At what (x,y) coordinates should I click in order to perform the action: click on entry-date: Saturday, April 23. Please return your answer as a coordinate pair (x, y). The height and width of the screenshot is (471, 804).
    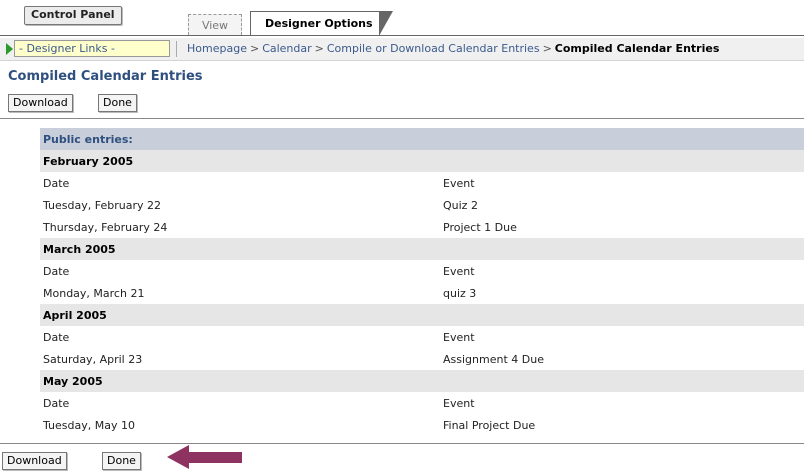
    Looking at the image, I should click on (93, 359).